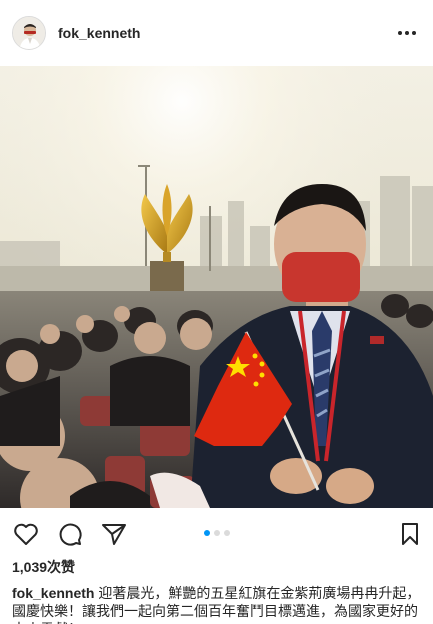 The width and height of the screenshot is (433, 624). I want to click on post-username: fok_kenneth, so click(99, 33).